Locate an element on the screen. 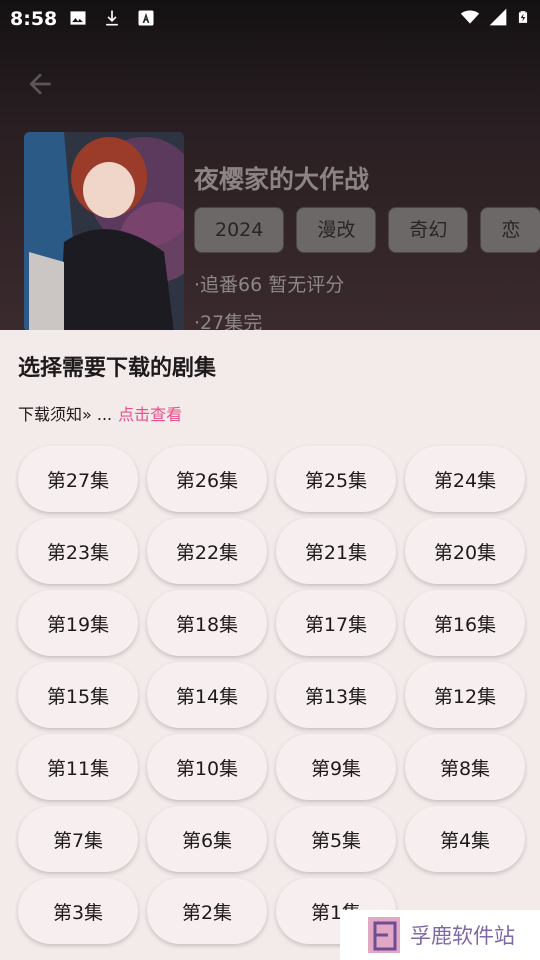 Image resolution: width=540 pixels, height=960 pixels. wifi-icon is located at coordinates (470, 17).